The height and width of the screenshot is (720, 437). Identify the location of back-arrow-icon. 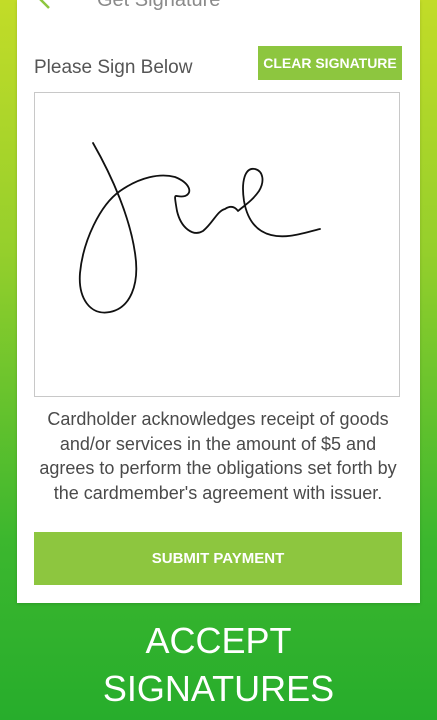
(45, 6).